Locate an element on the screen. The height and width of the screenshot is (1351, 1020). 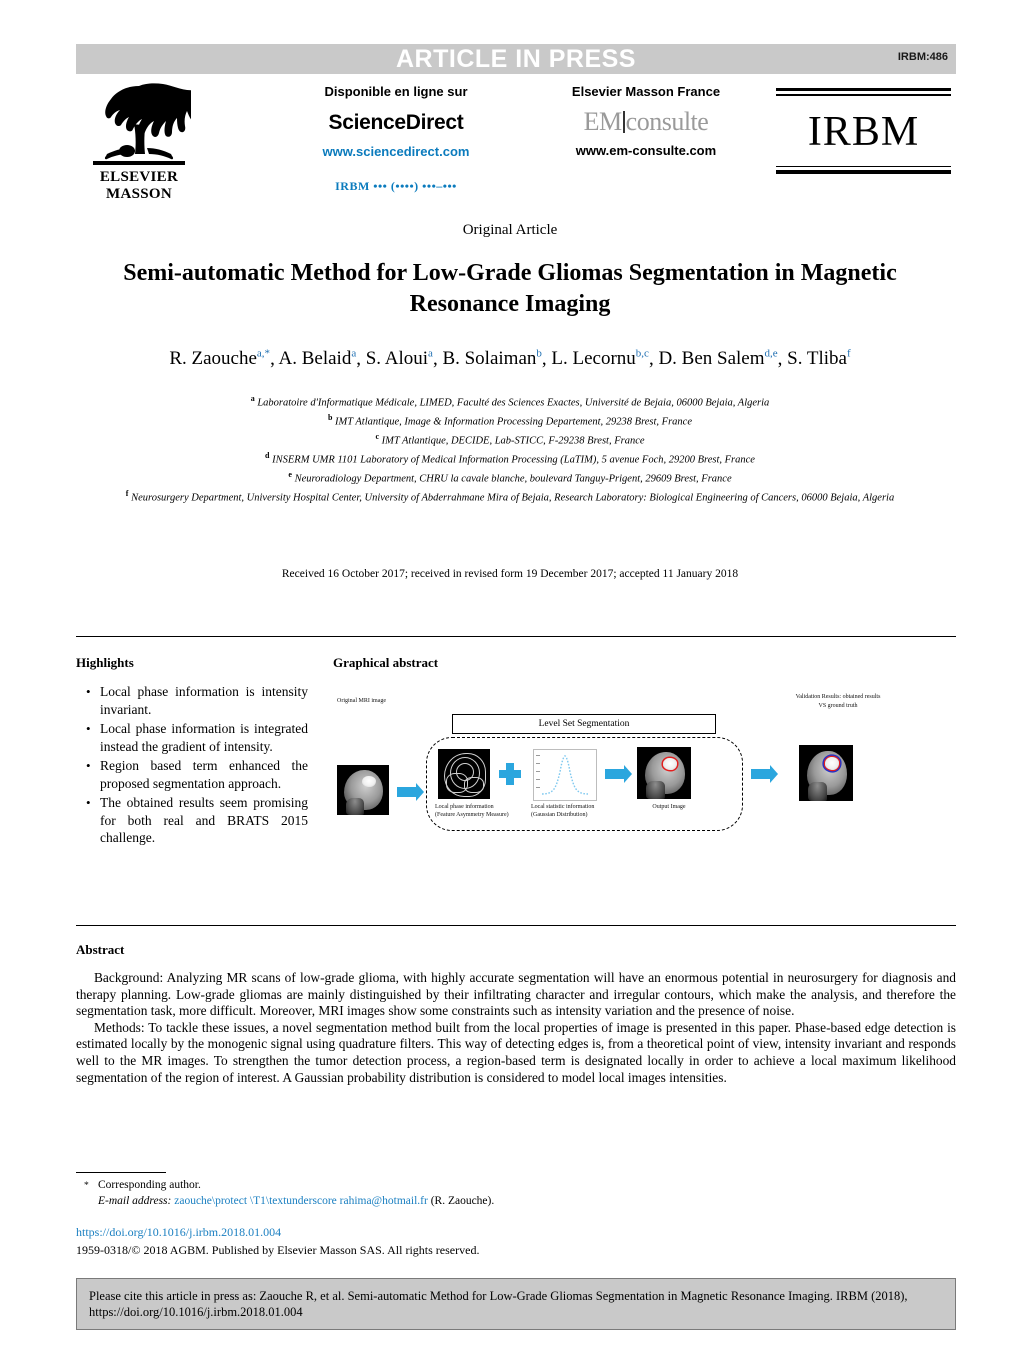
corresponding-author-text: Corresponding author. is located at coordinates (149, 1185).